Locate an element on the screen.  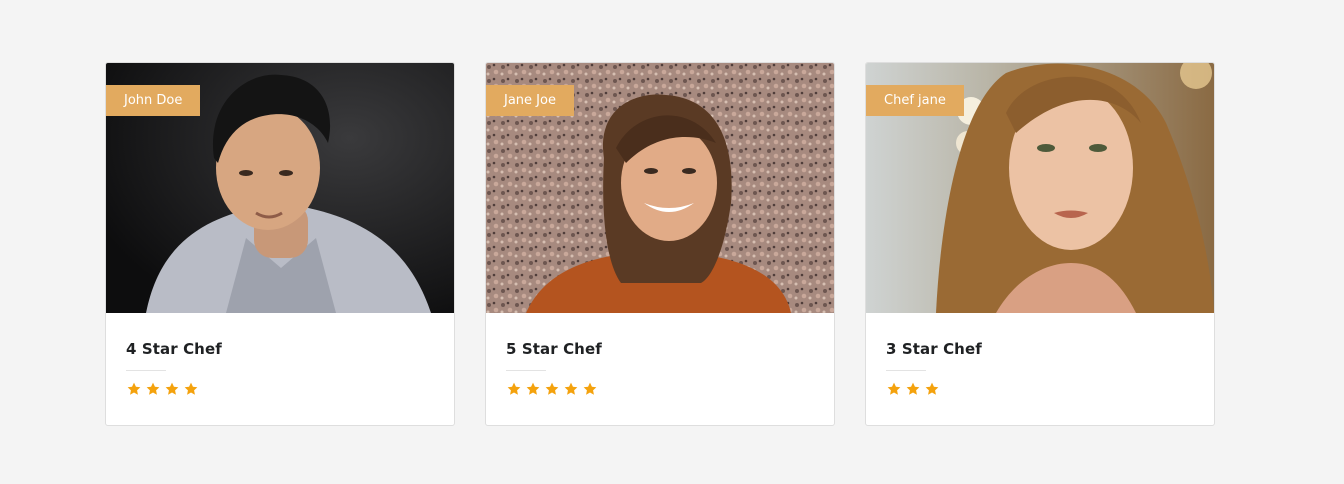
chef-photo: Jane Joe is located at coordinates (660, 188).